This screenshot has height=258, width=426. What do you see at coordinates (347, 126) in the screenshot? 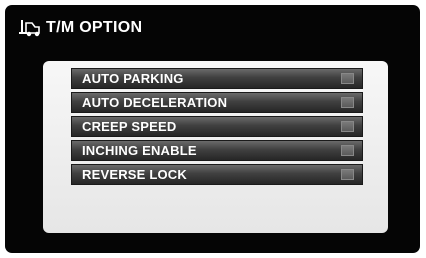
I see `creep-speed-checkbox` at bounding box center [347, 126].